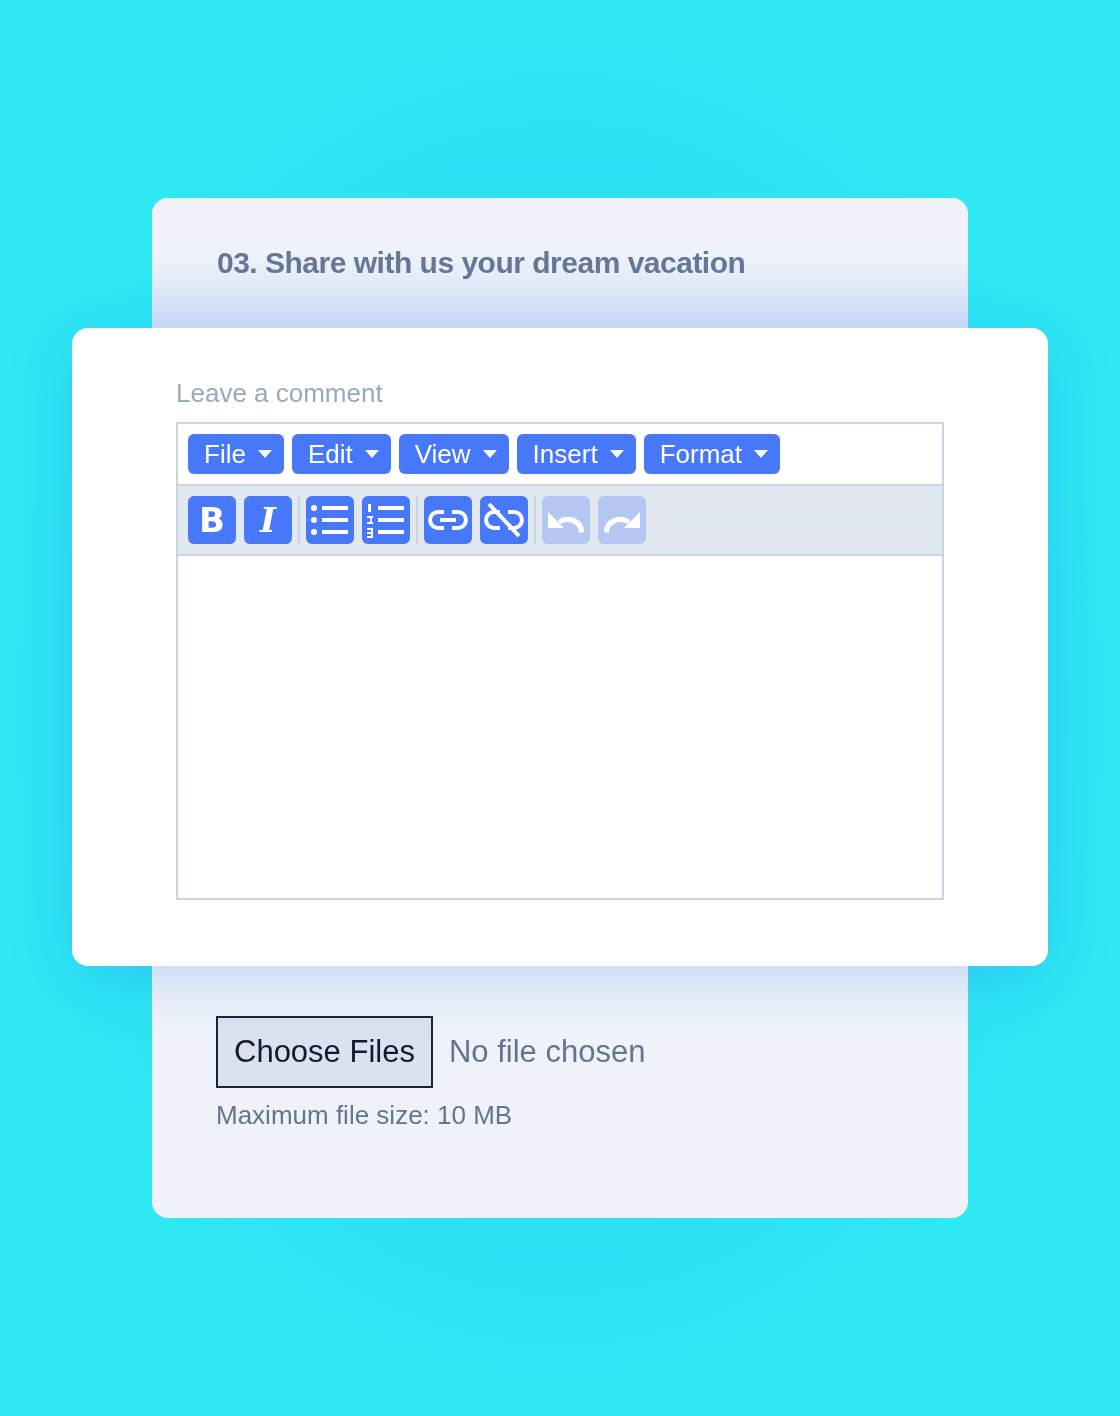 The height and width of the screenshot is (1416, 1120). Describe the element at coordinates (481, 263) in the screenshot. I see `question-title: 03. Share with us your dream vacation` at that location.